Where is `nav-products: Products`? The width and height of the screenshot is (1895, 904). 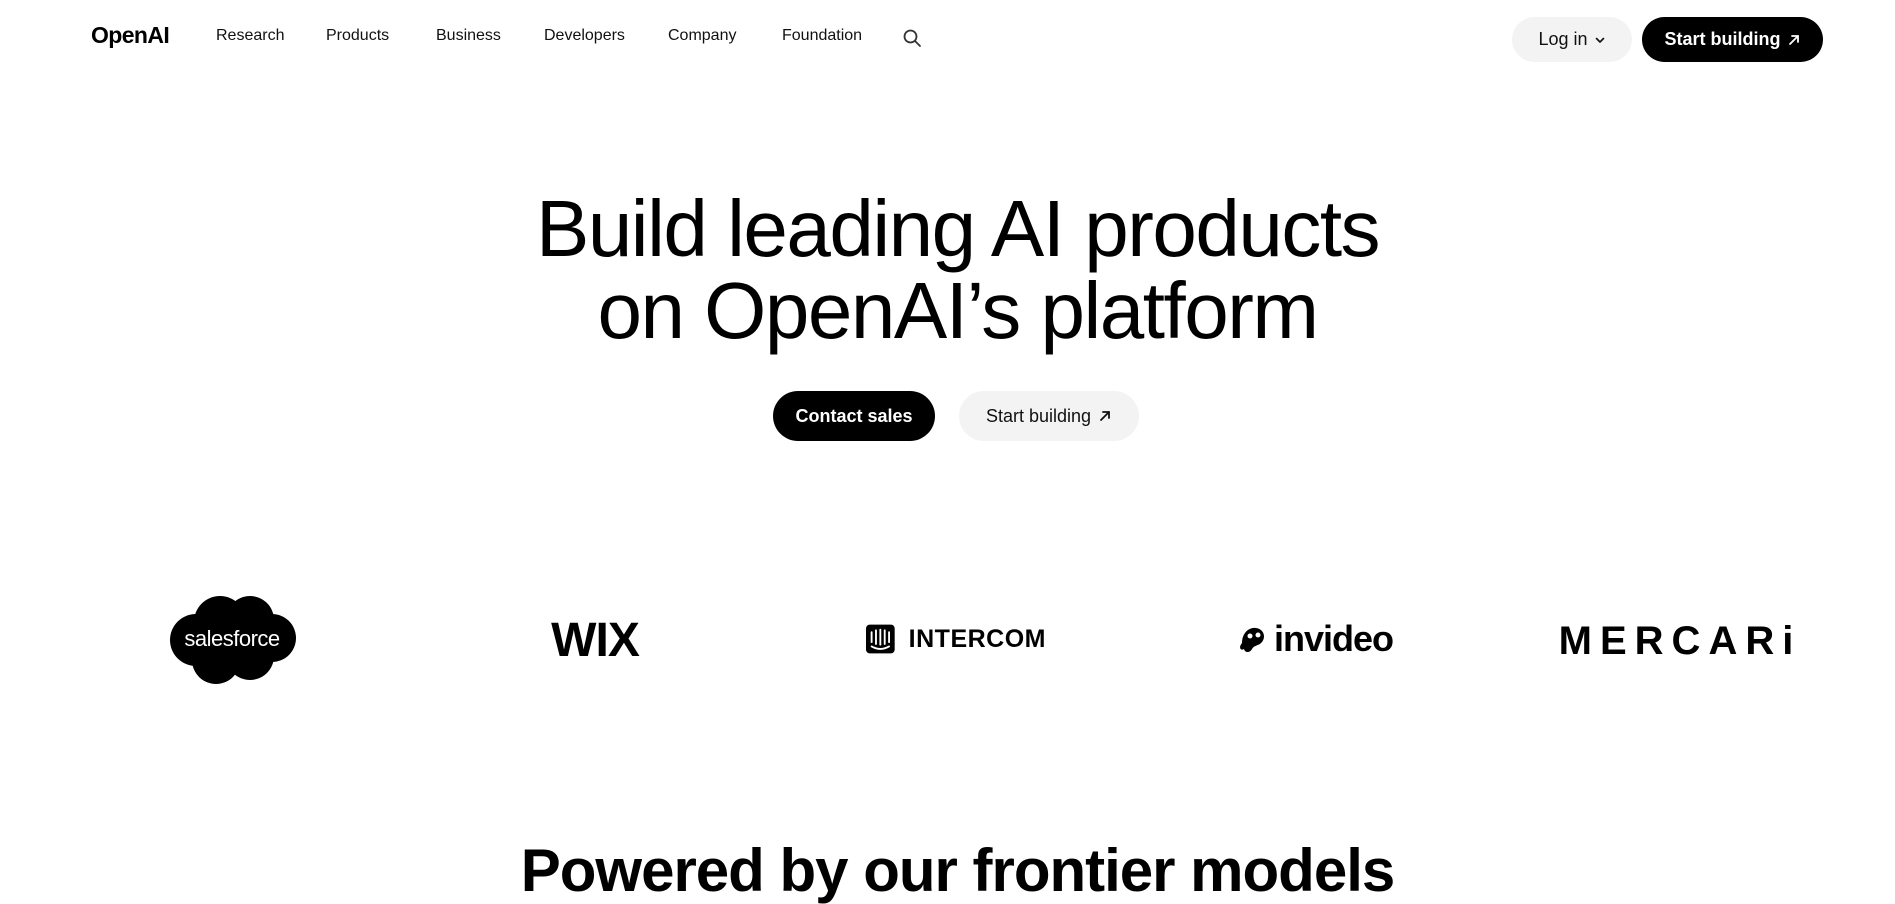 nav-products: Products is located at coordinates (381, 36).